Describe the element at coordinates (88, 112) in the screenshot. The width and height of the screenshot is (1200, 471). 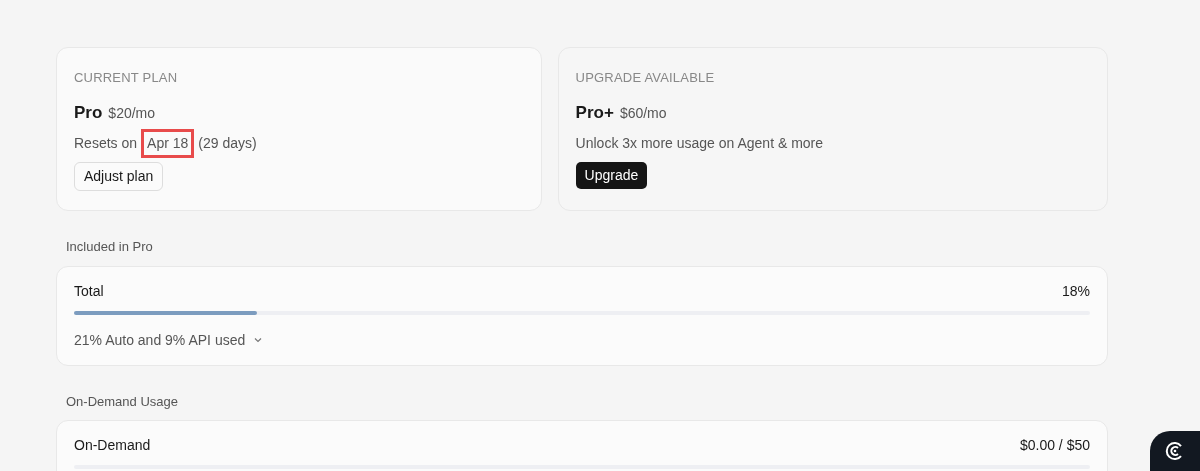
I see `plan-name: Pro` at that location.